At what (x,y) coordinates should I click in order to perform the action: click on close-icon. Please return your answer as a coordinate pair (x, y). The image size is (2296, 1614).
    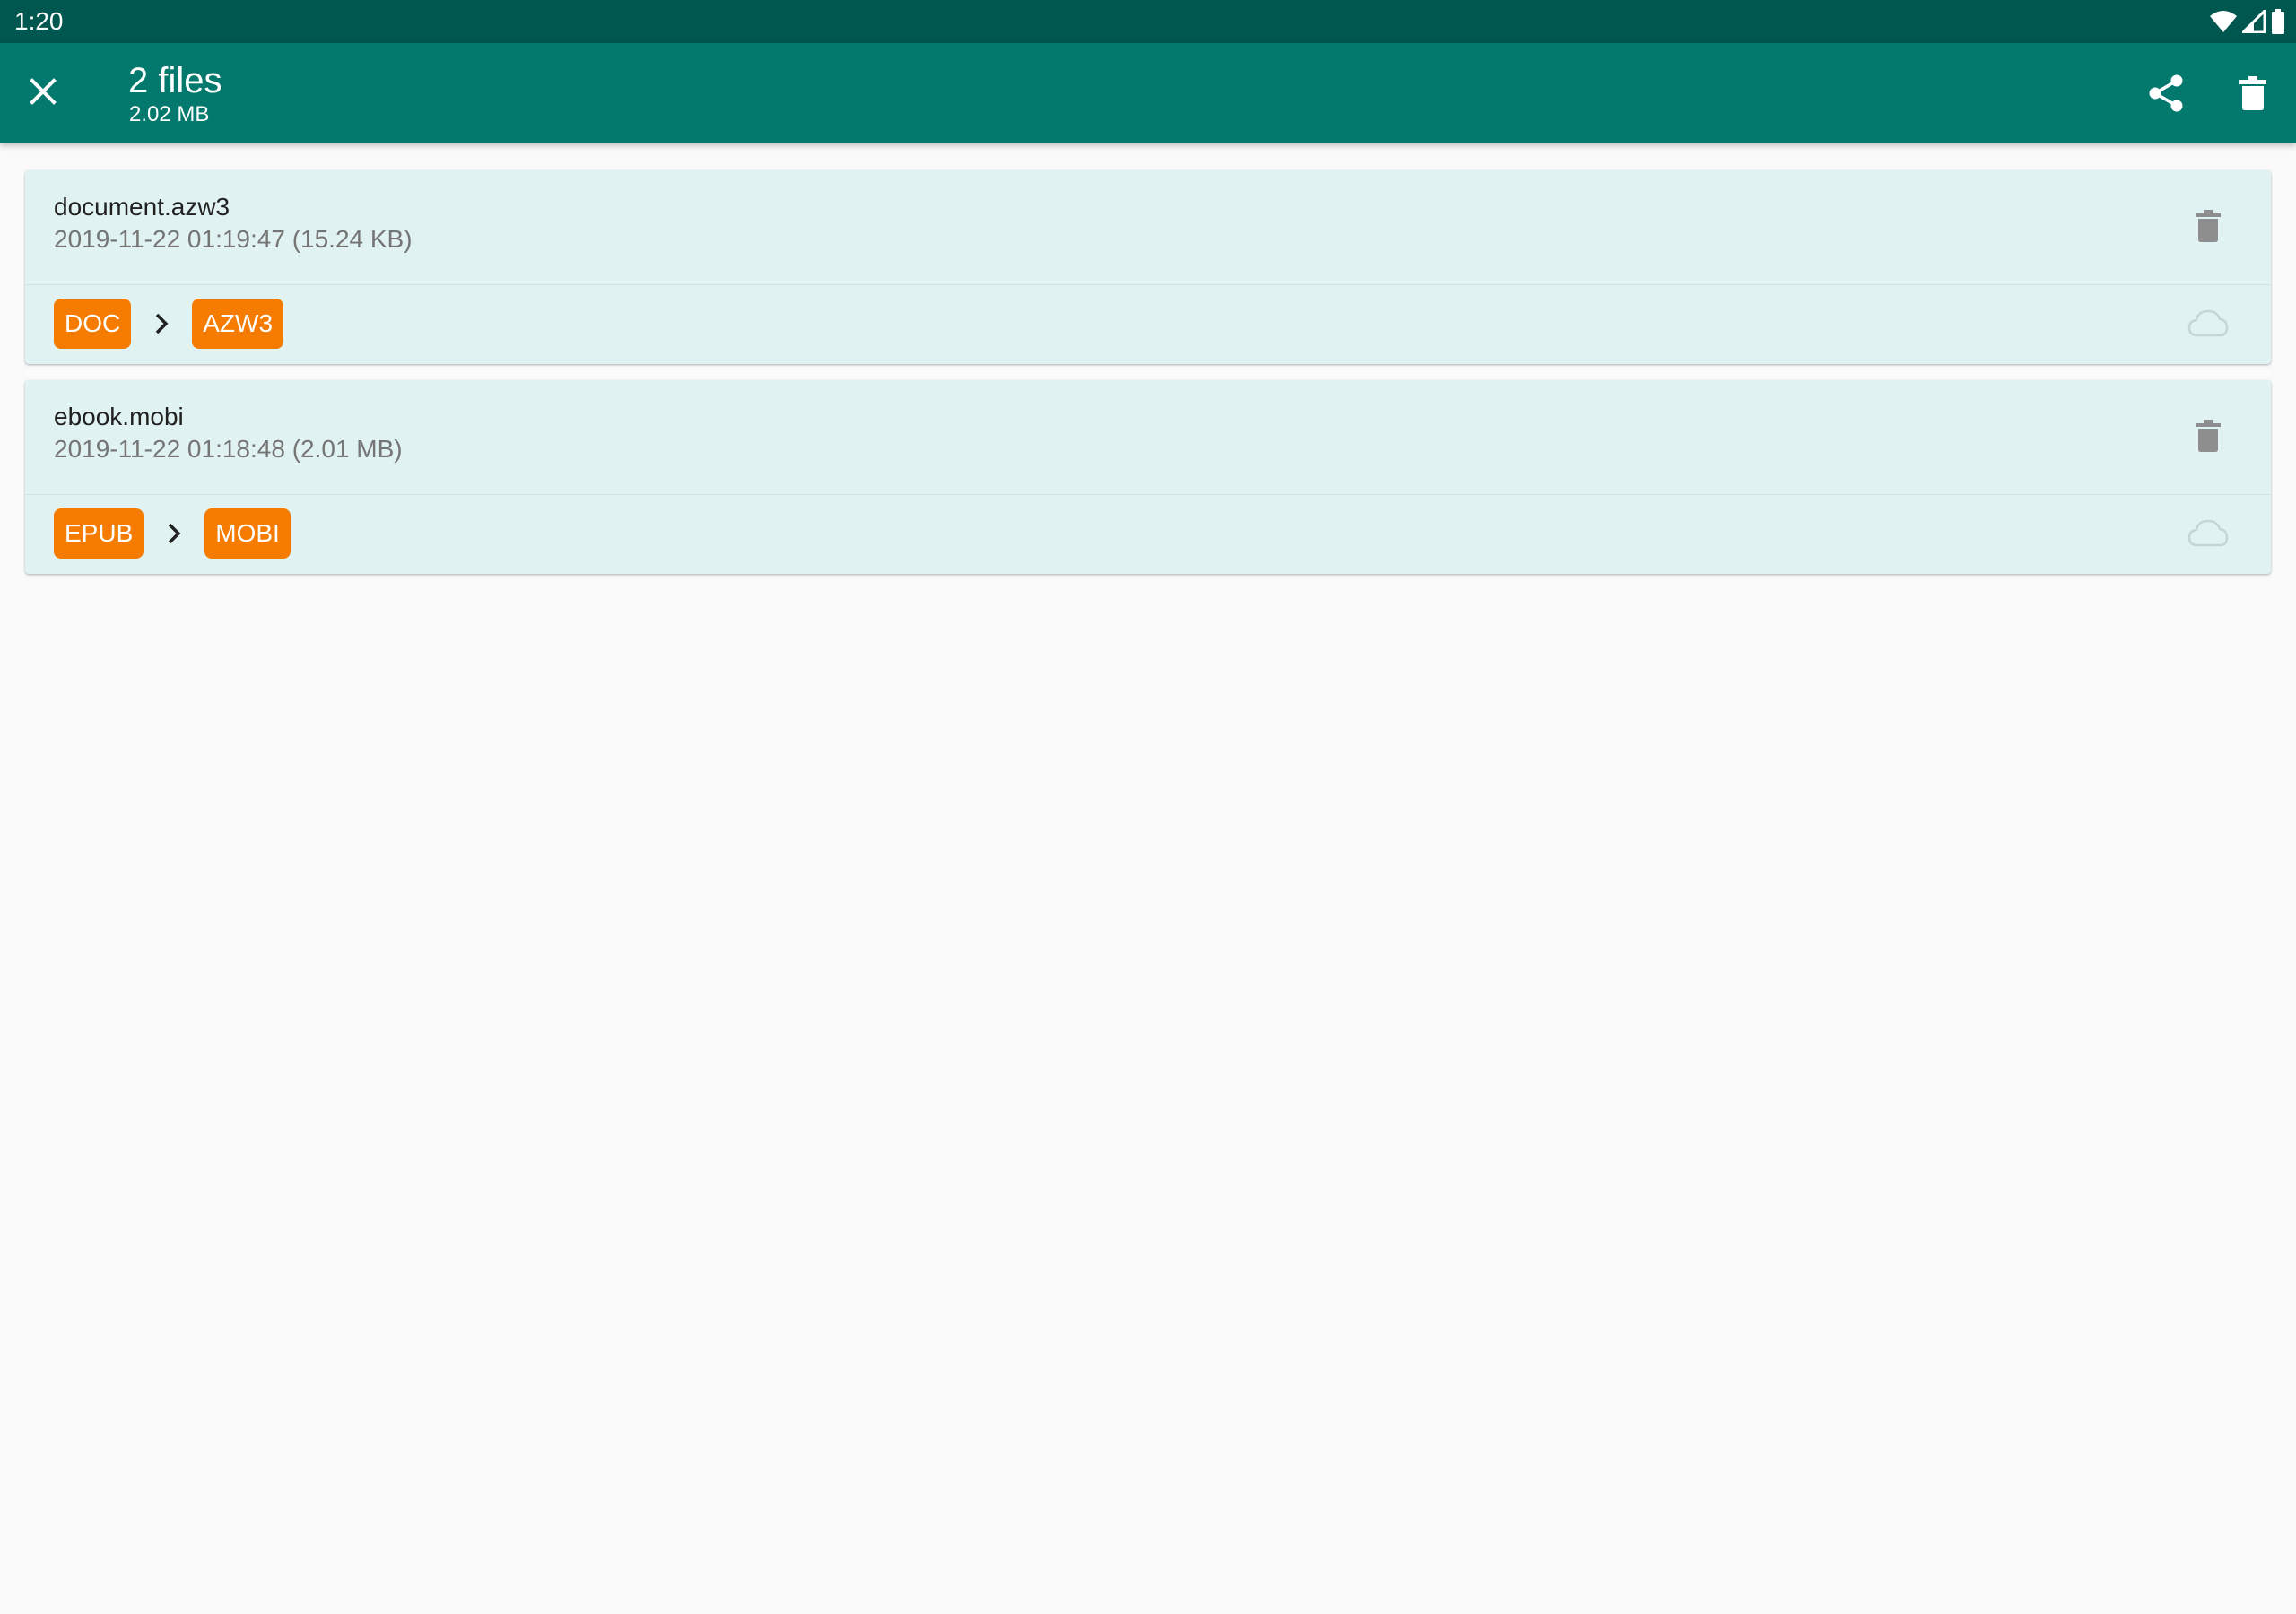
    Looking at the image, I should click on (43, 93).